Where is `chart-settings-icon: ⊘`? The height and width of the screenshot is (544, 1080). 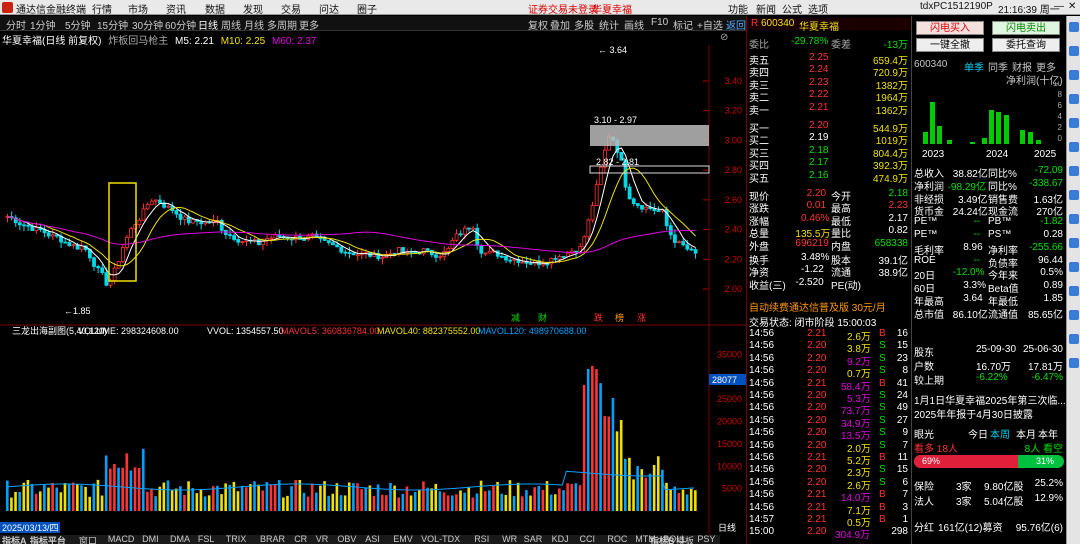 chart-settings-icon: ⊘ is located at coordinates (724, 37).